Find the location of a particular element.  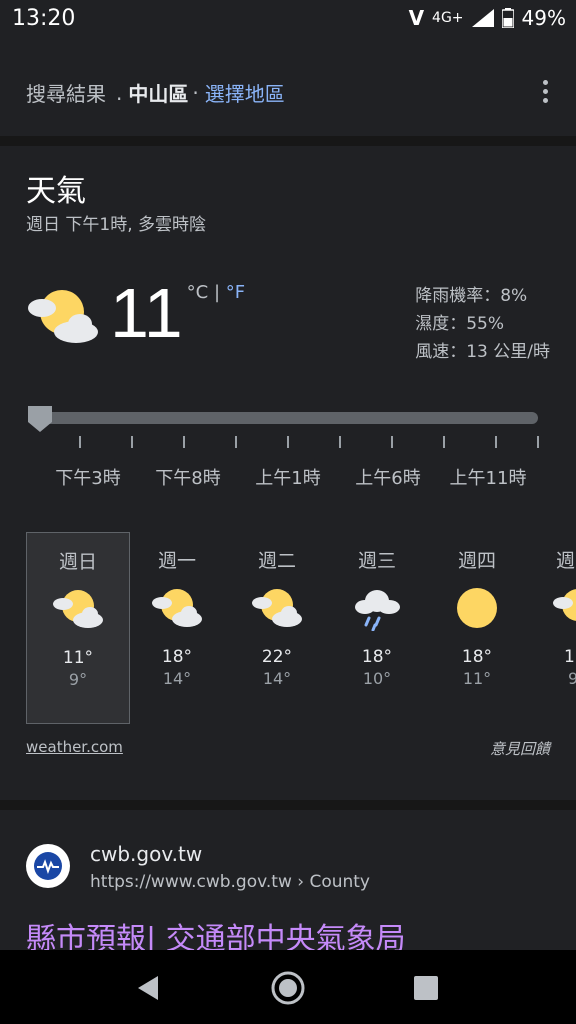

wind-speed: 風速：13 公里/時 is located at coordinates (482, 352).